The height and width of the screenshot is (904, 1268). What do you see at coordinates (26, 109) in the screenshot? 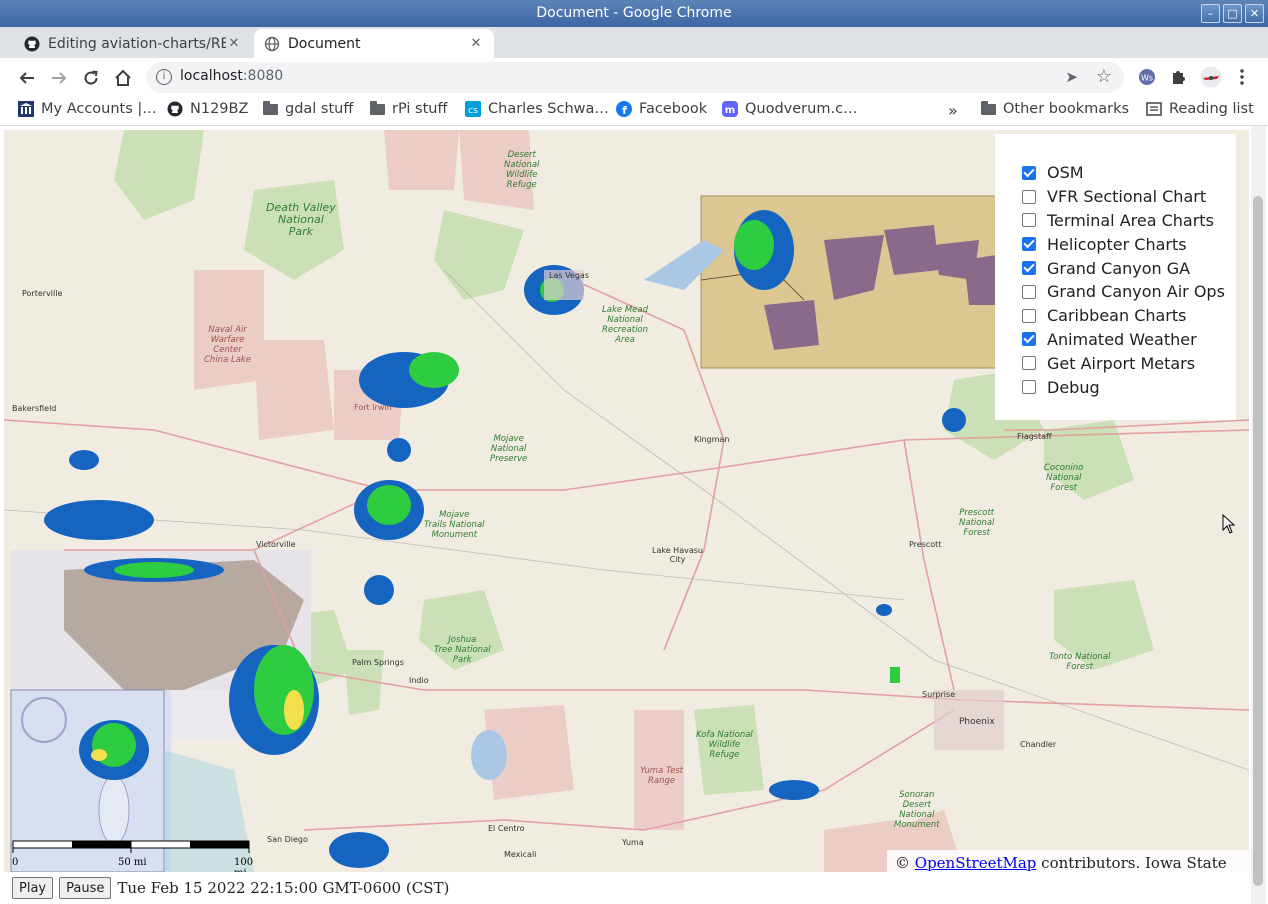
I see `bank-icon` at bounding box center [26, 109].